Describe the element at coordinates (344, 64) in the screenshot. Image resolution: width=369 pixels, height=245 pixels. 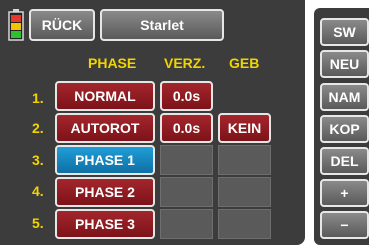
I see `new-button: NEU` at that location.